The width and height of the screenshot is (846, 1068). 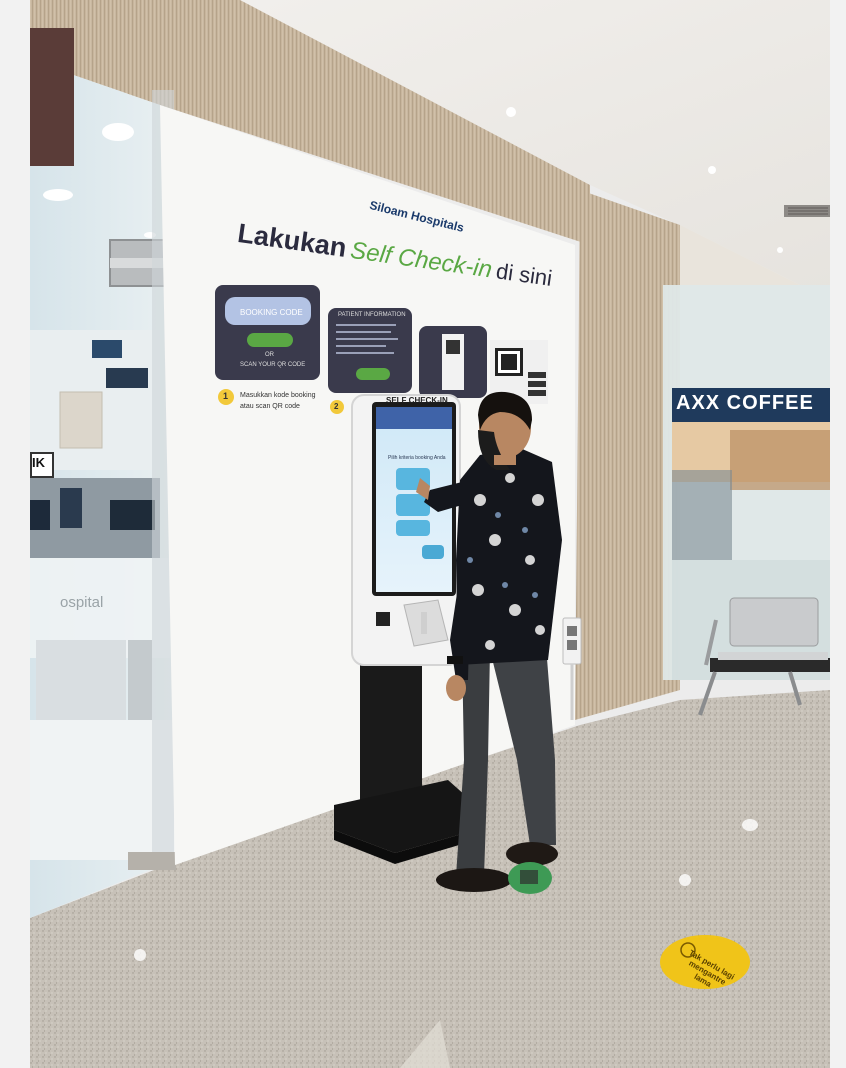 I want to click on door-label: IK, so click(x=38, y=462).